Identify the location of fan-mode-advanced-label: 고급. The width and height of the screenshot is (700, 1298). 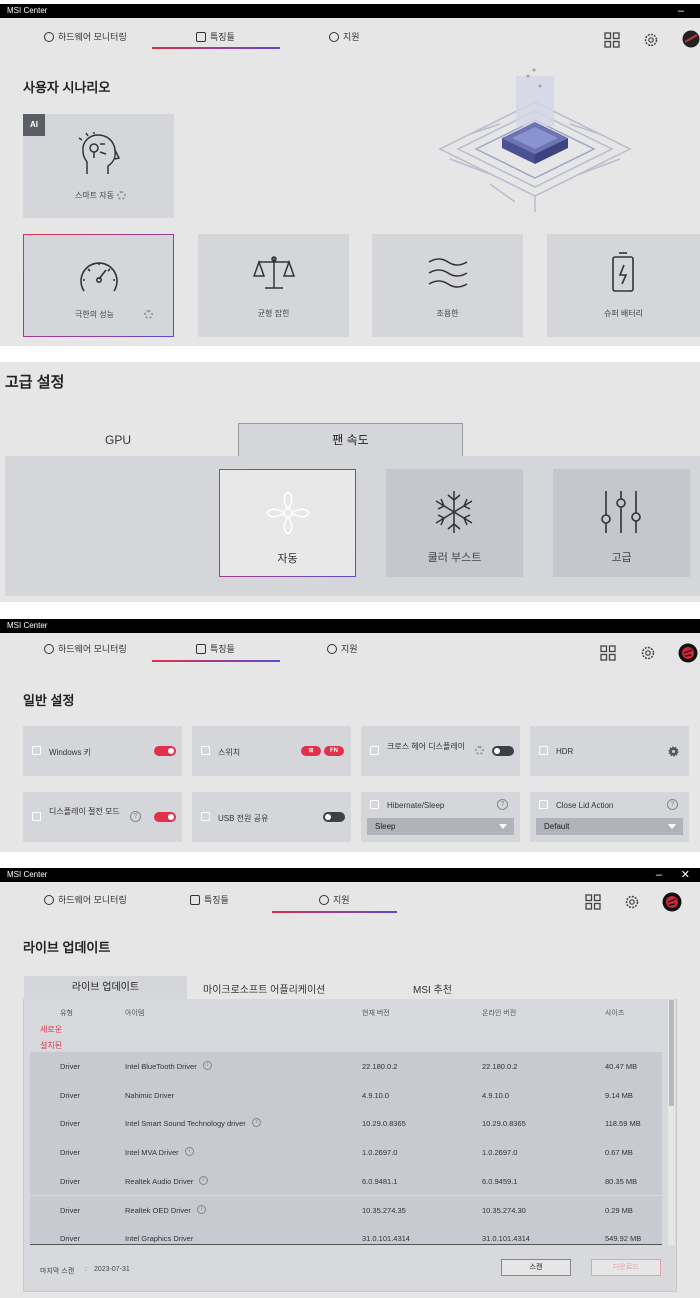
(621, 558).